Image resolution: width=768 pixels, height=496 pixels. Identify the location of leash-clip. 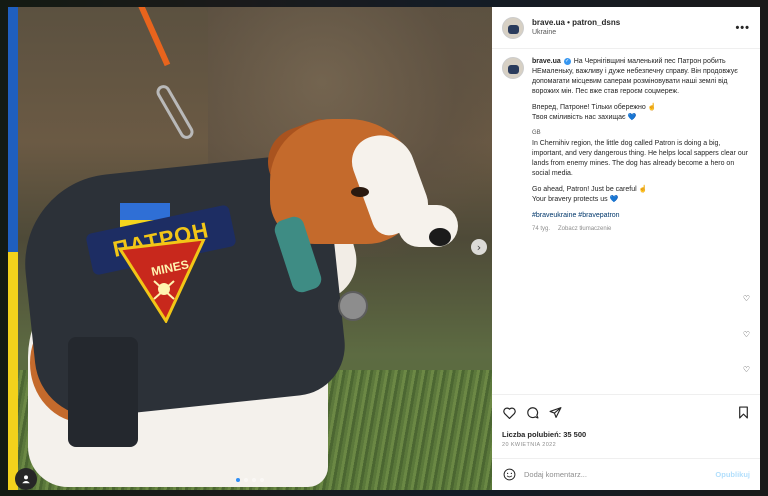
(175, 112).